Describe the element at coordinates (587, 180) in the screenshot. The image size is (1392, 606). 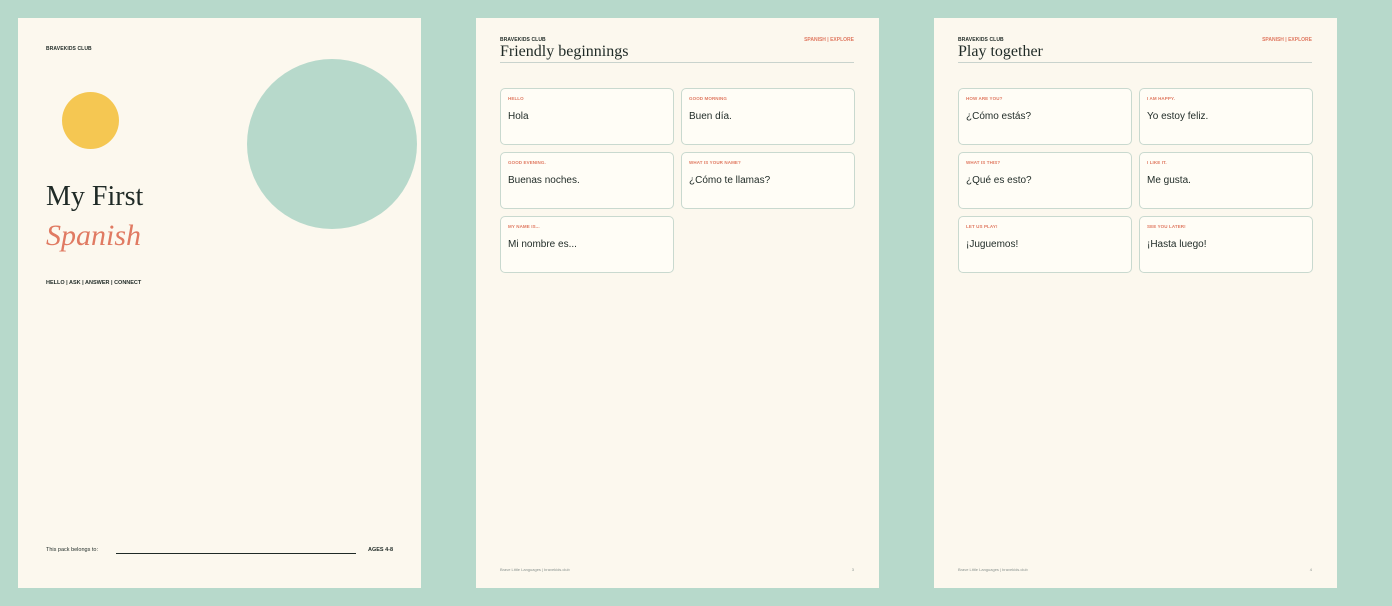
I see `phrase-card: GOOD EVENING. Buenas noches.` at that location.